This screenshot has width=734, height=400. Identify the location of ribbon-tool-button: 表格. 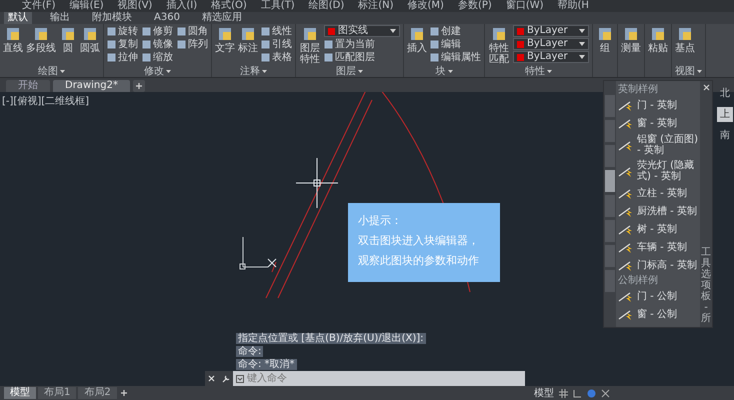
(276, 57).